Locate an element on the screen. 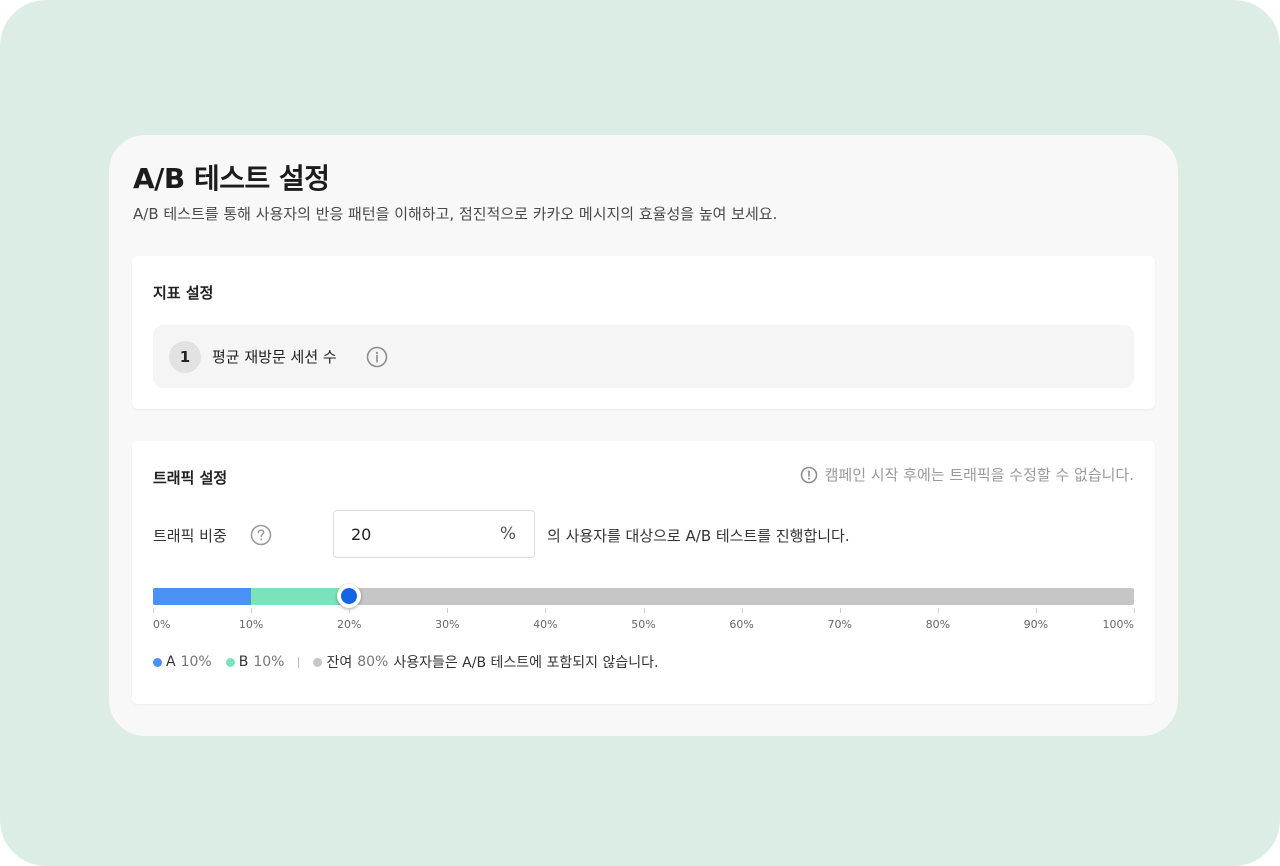 This screenshot has height=866, width=1280. slider-segment-b is located at coordinates (300, 596).